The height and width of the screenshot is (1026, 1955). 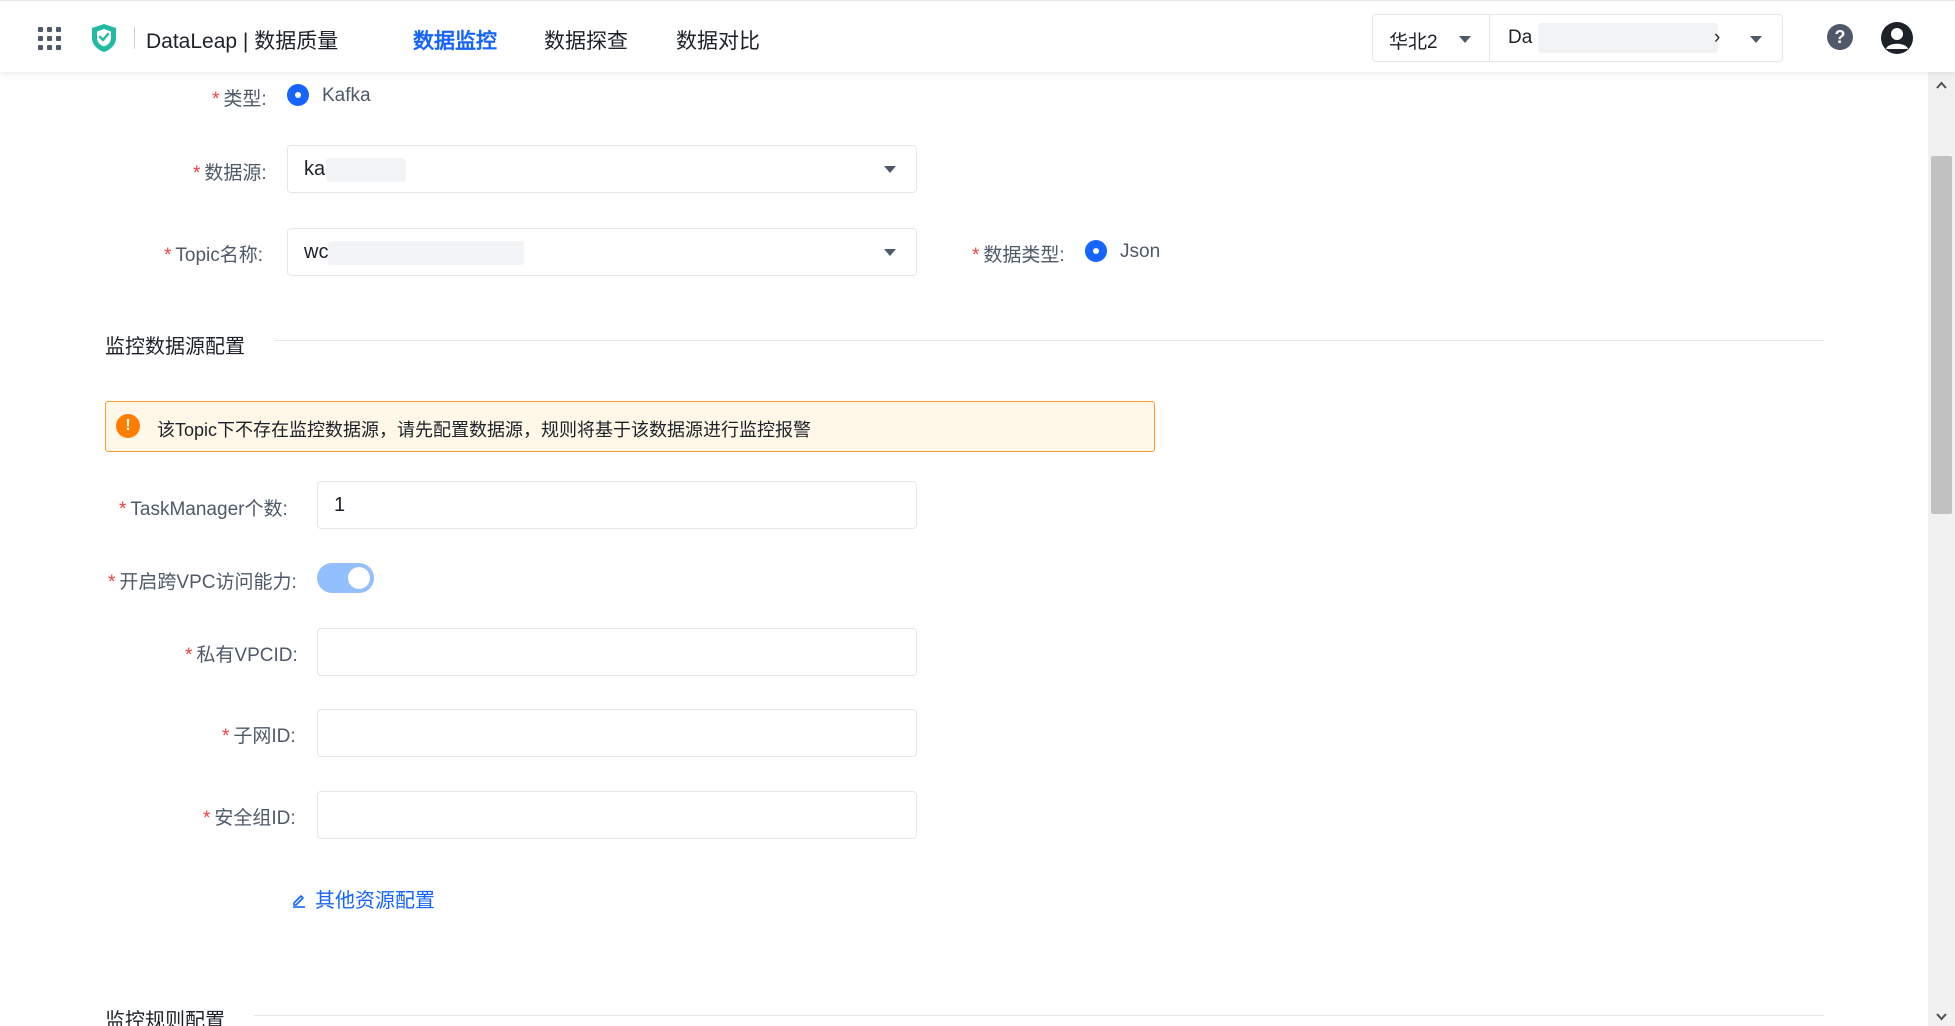 What do you see at coordinates (1840, 37) in the screenshot?
I see `help-icon: ?` at bounding box center [1840, 37].